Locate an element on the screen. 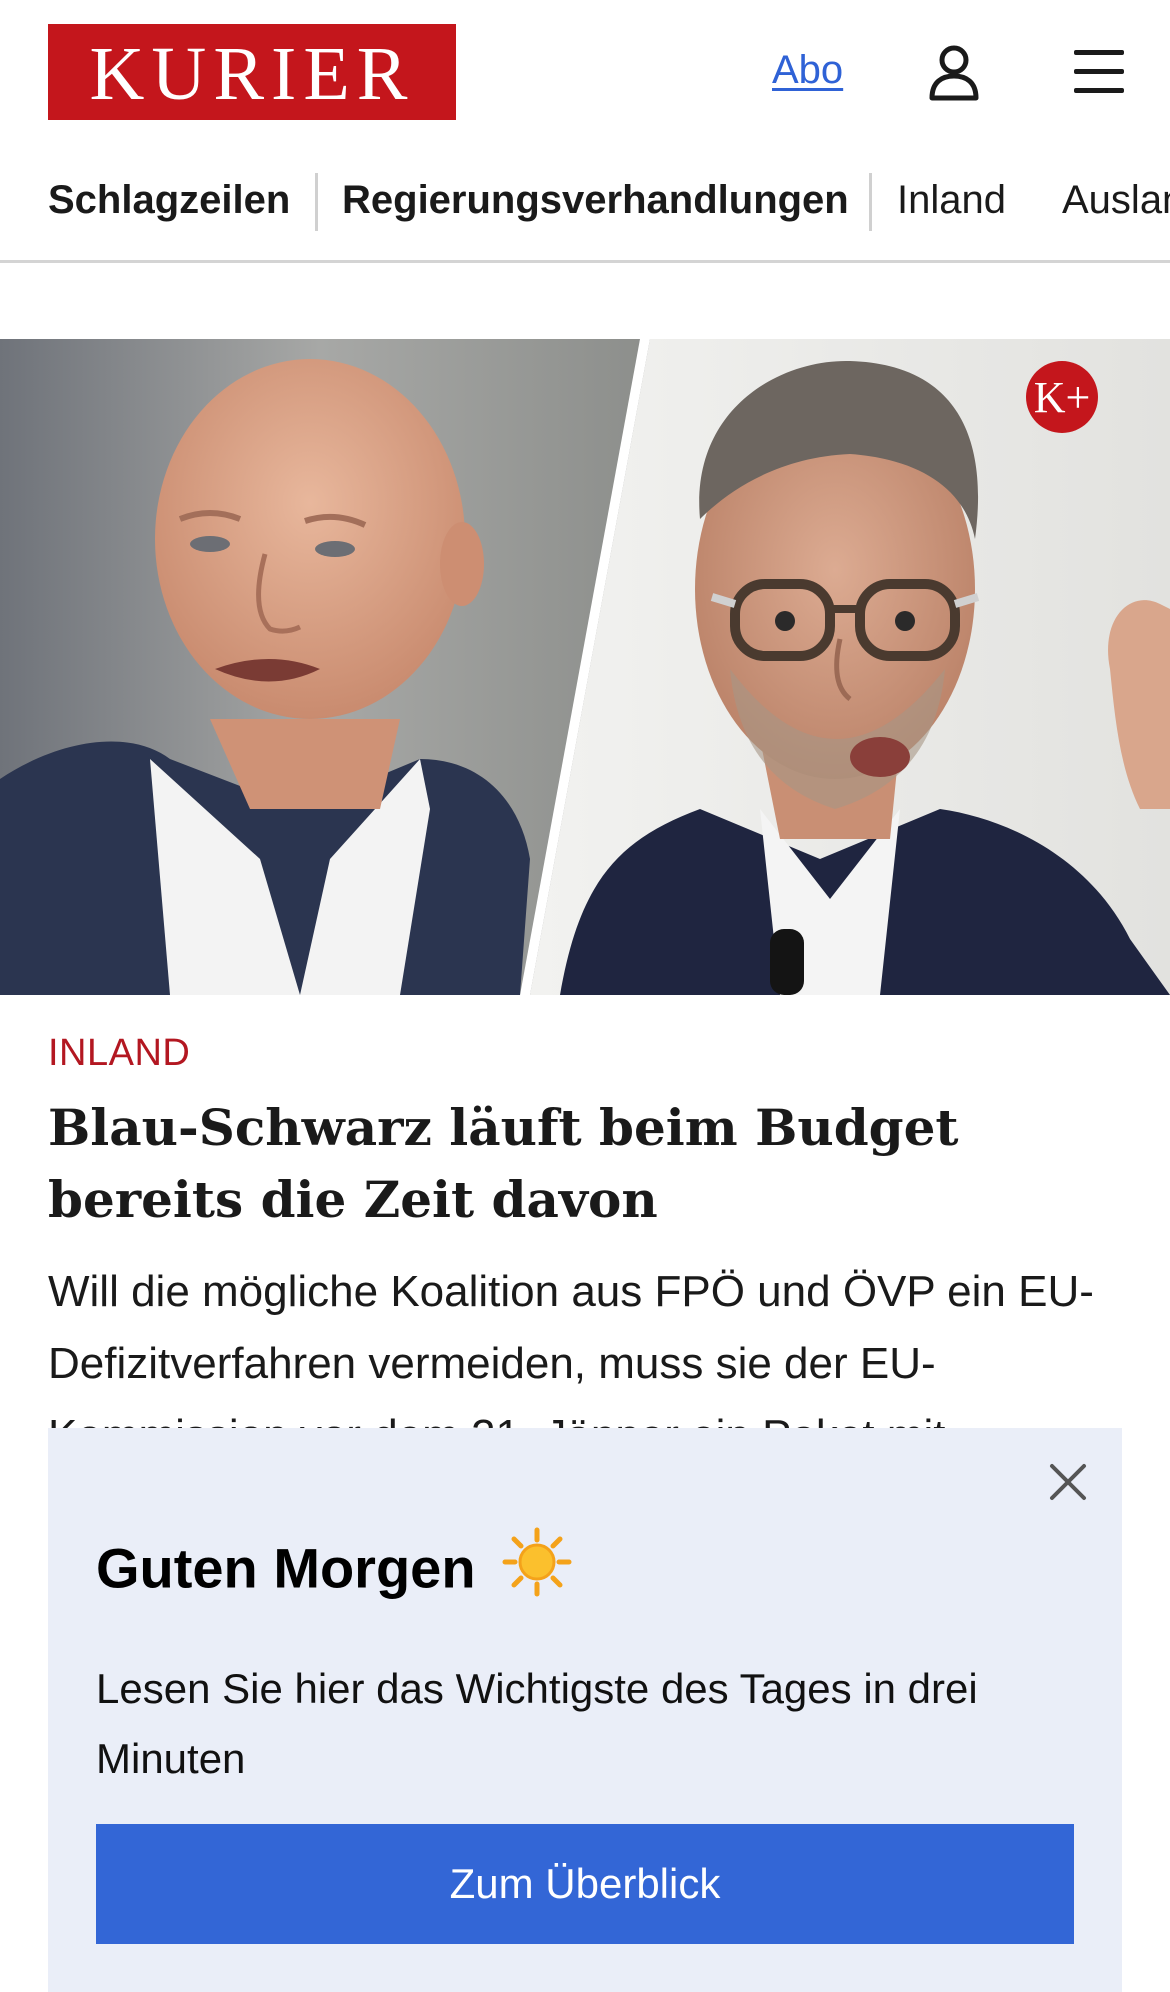 Image resolution: width=1170 pixels, height=1992 pixels. popup-title: Guten Morgen is located at coordinates (334, 1569).